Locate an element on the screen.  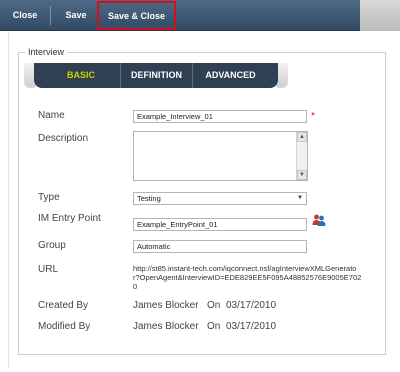
description-field: ▲ ▼ is located at coordinates (220, 156).